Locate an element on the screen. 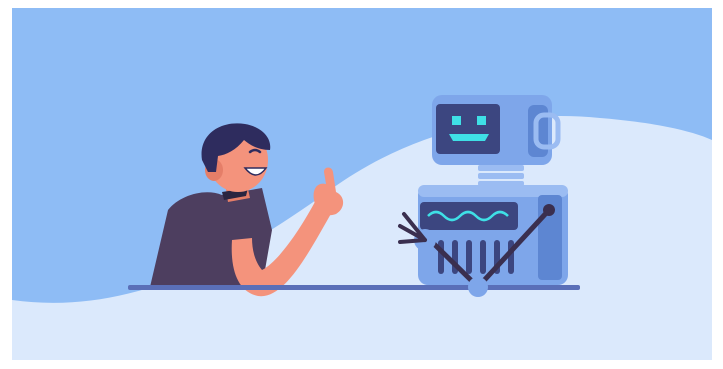 The image size is (723, 369). table-line is located at coordinates (354, 287).